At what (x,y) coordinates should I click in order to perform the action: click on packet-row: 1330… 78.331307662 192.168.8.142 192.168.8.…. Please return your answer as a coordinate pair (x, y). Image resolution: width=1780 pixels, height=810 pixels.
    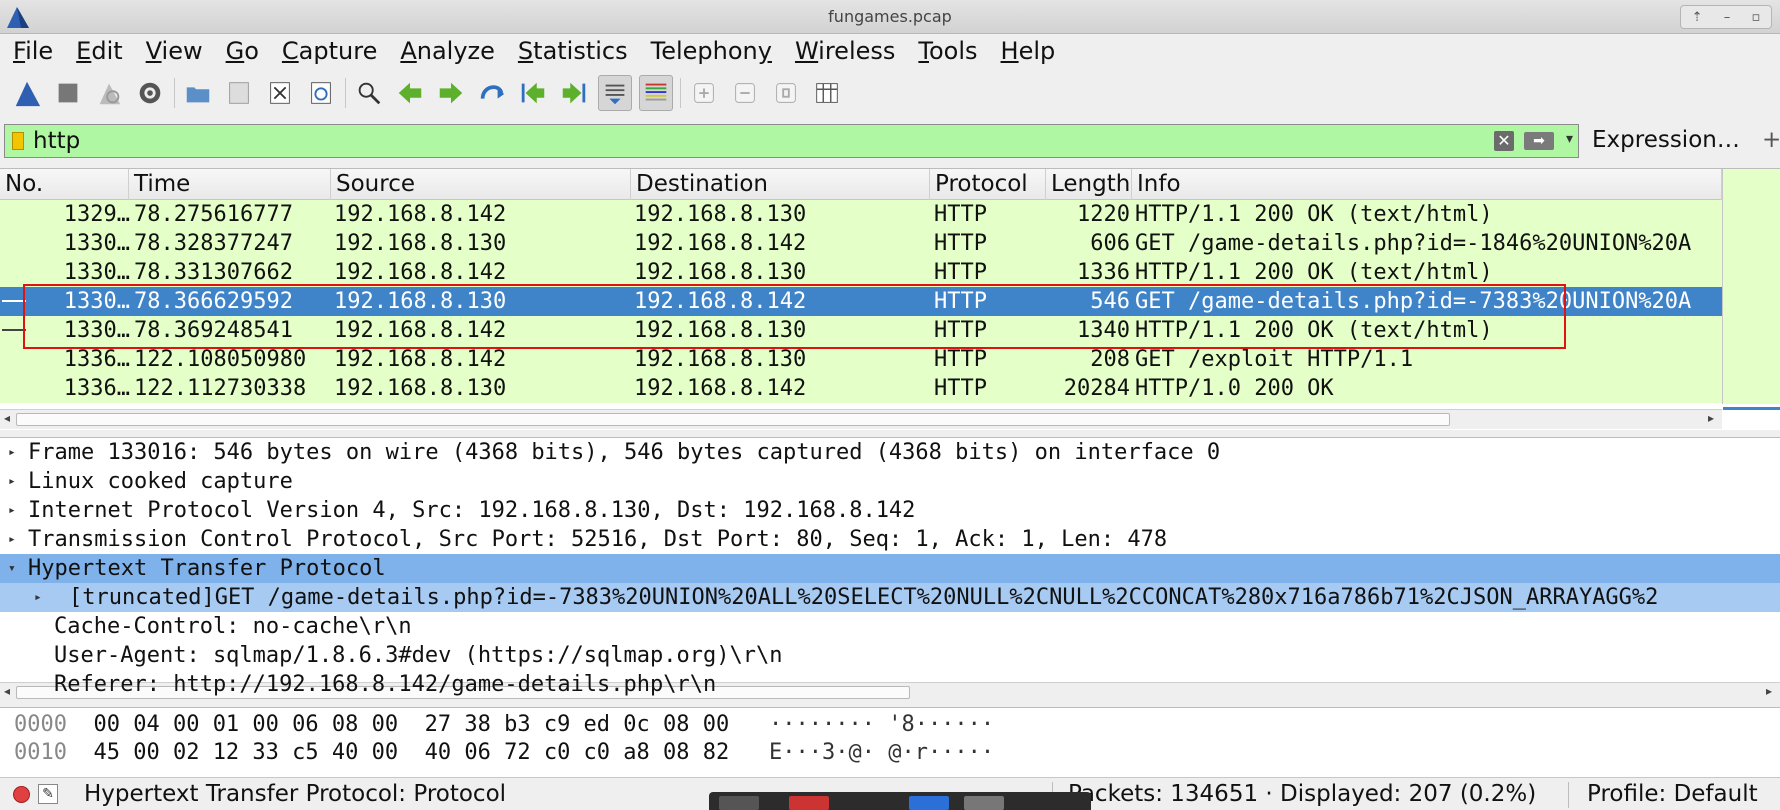
    Looking at the image, I should click on (861, 272).